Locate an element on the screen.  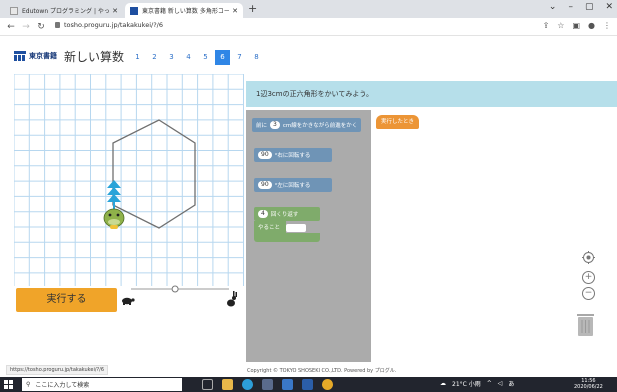
direction-arrows is located at coordinates (114, 195).